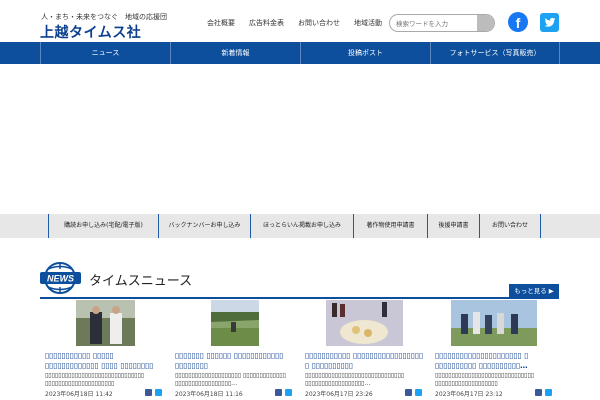 This screenshot has height=400, width=600. What do you see at coordinates (469, 394) in the screenshot?
I see `news-card-date: 2023年06月17日 23:12` at bounding box center [469, 394].